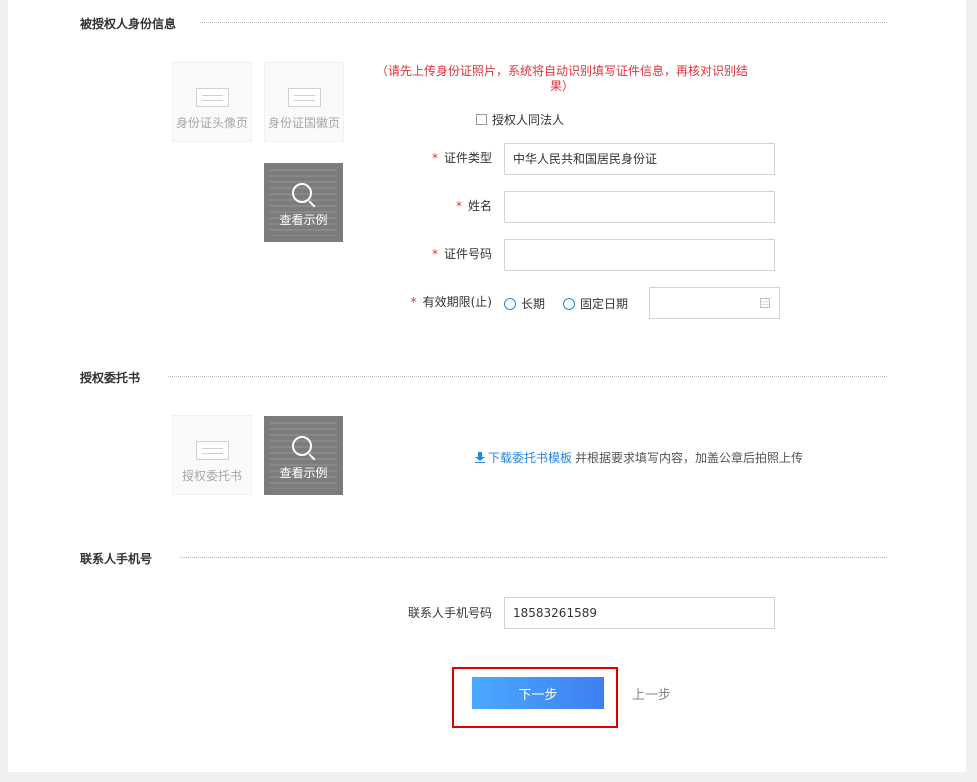 Image resolution: width=977 pixels, height=782 pixels. Describe the element at coordinates (461, 254) in the screenshot. I see `id-number-label: * 证件号码` at that location.